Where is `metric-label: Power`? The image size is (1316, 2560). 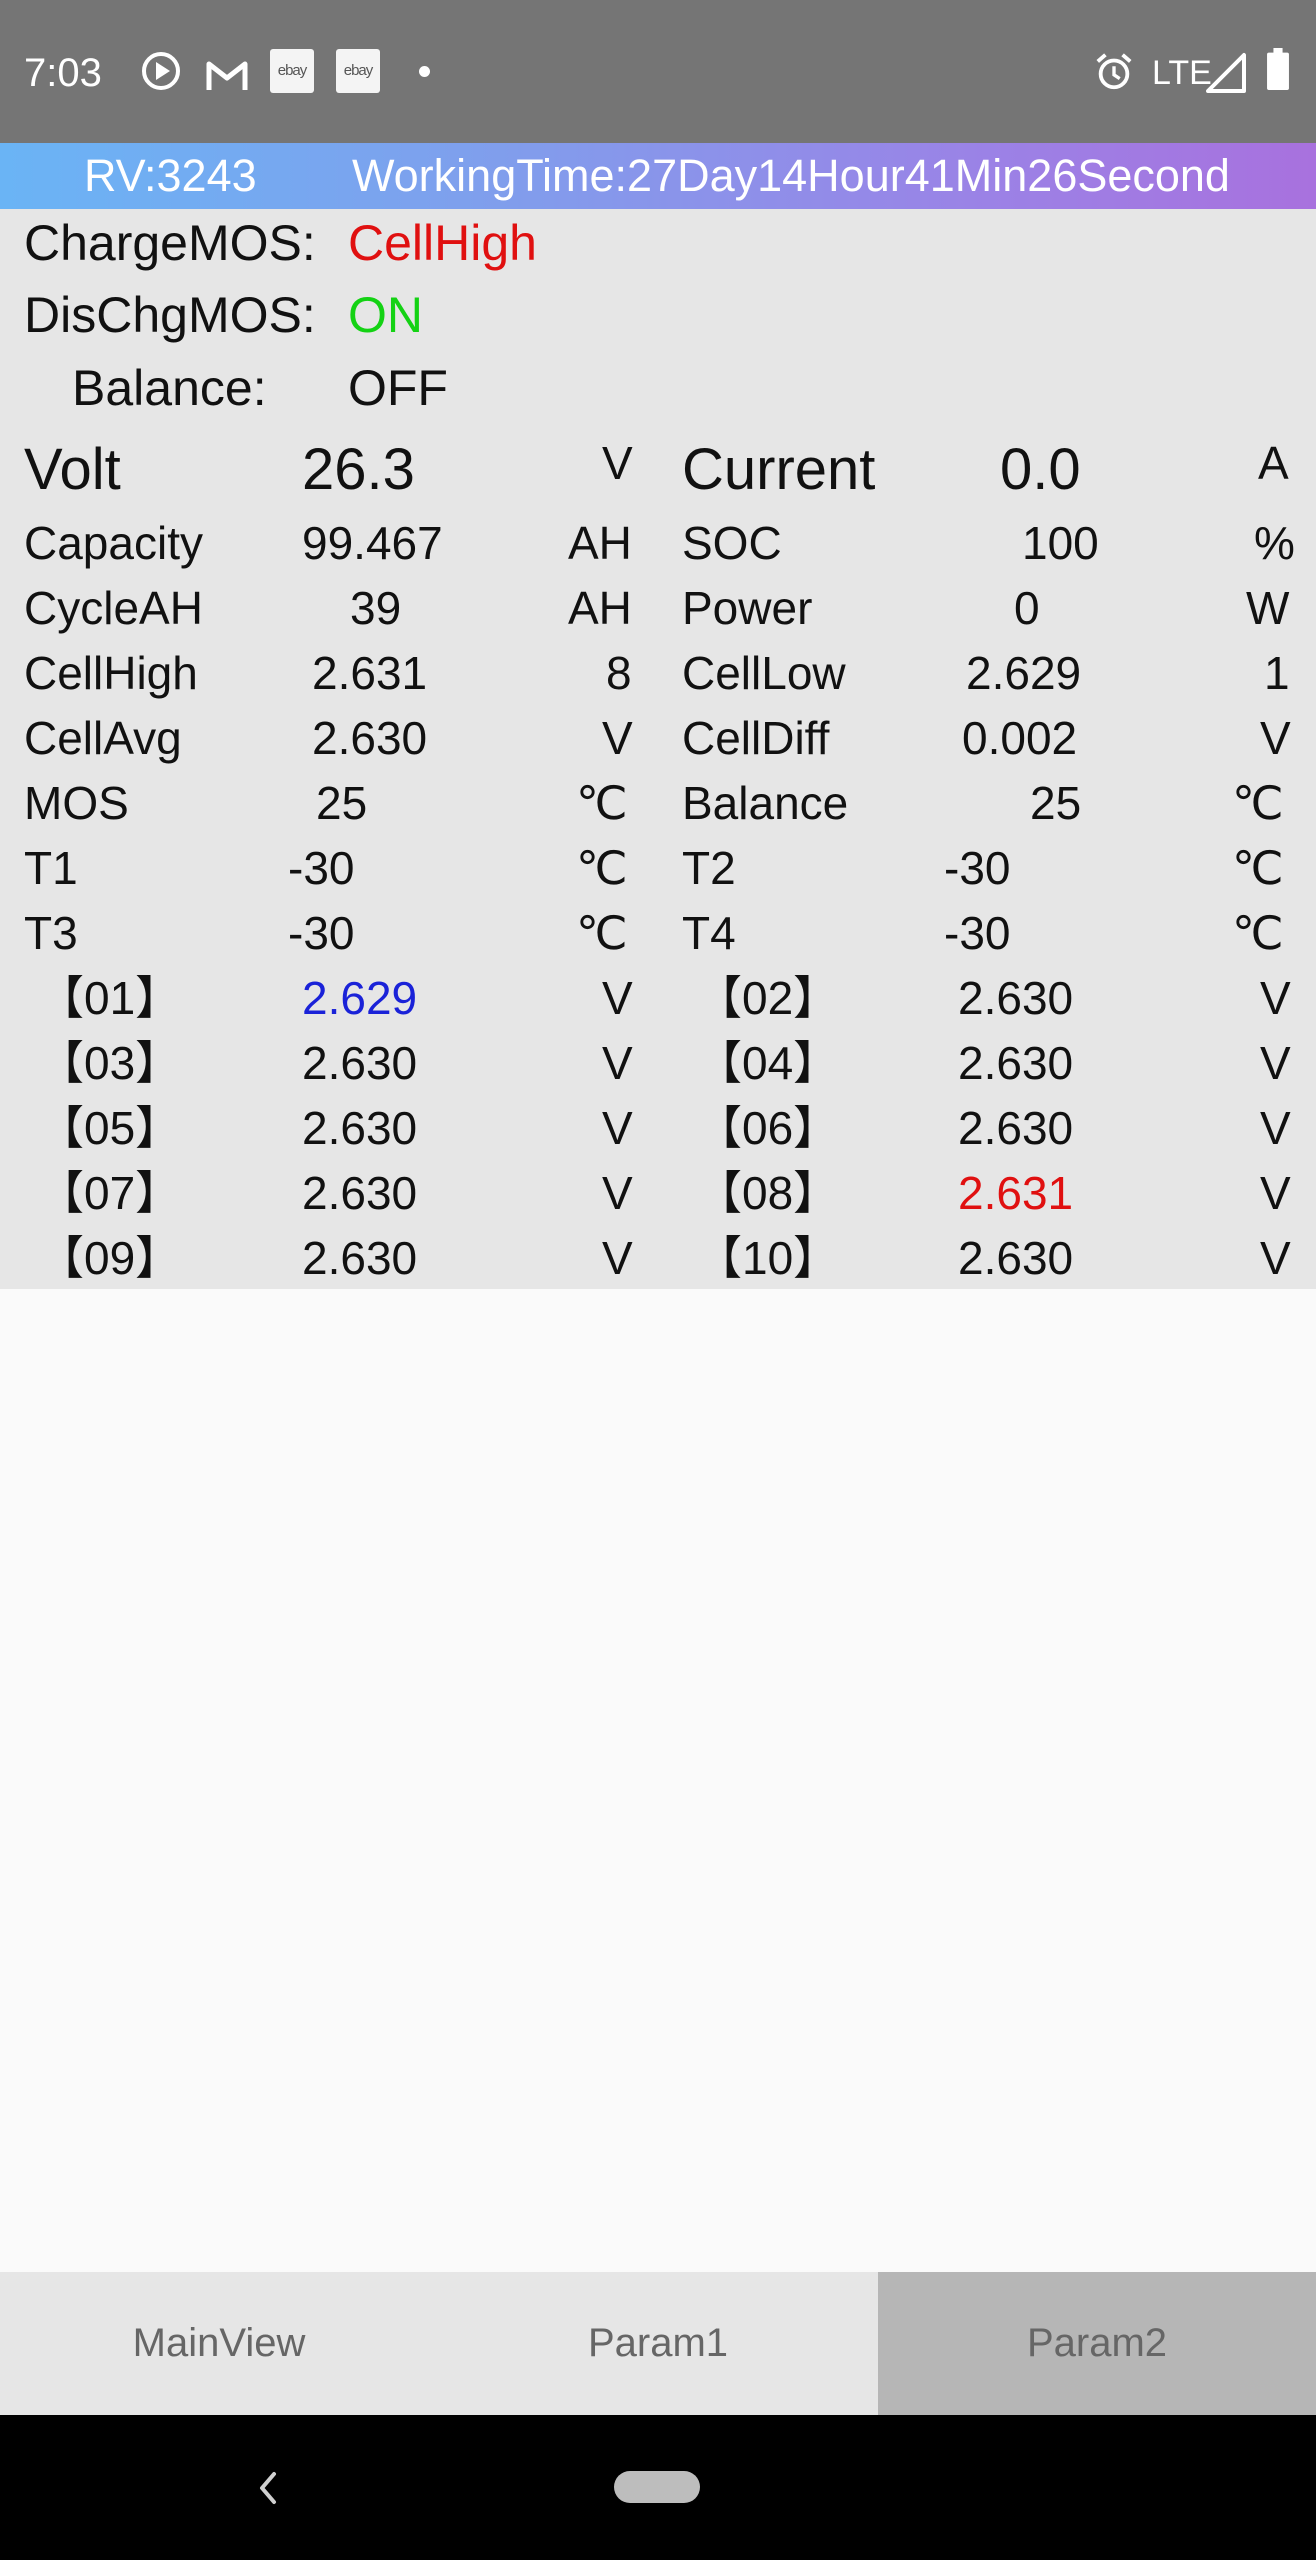
metric-label: Power is located at coordinates (747, 608).